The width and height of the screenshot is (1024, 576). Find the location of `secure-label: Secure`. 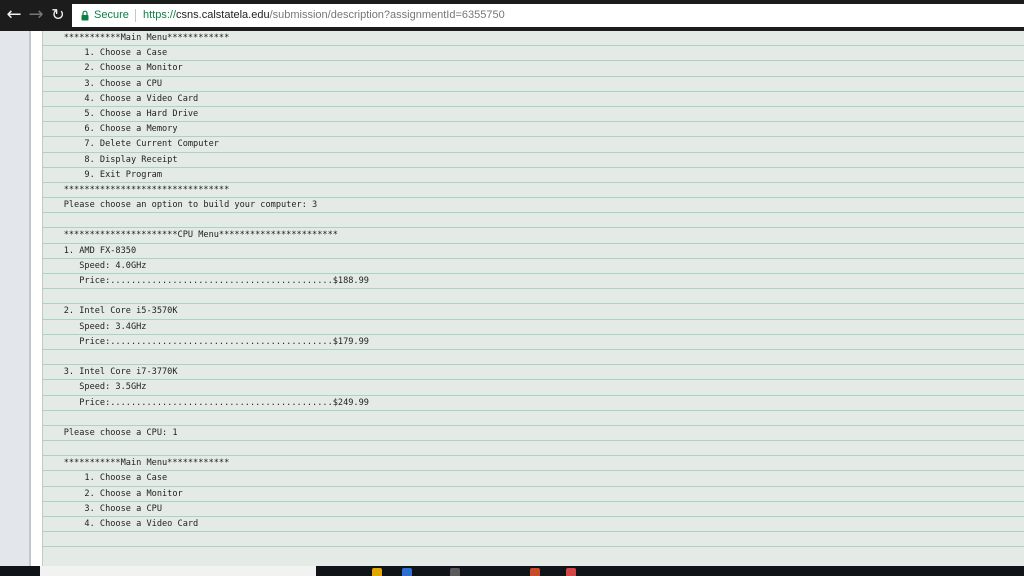

secure-label: Secure is located at coordinates (111, 15).